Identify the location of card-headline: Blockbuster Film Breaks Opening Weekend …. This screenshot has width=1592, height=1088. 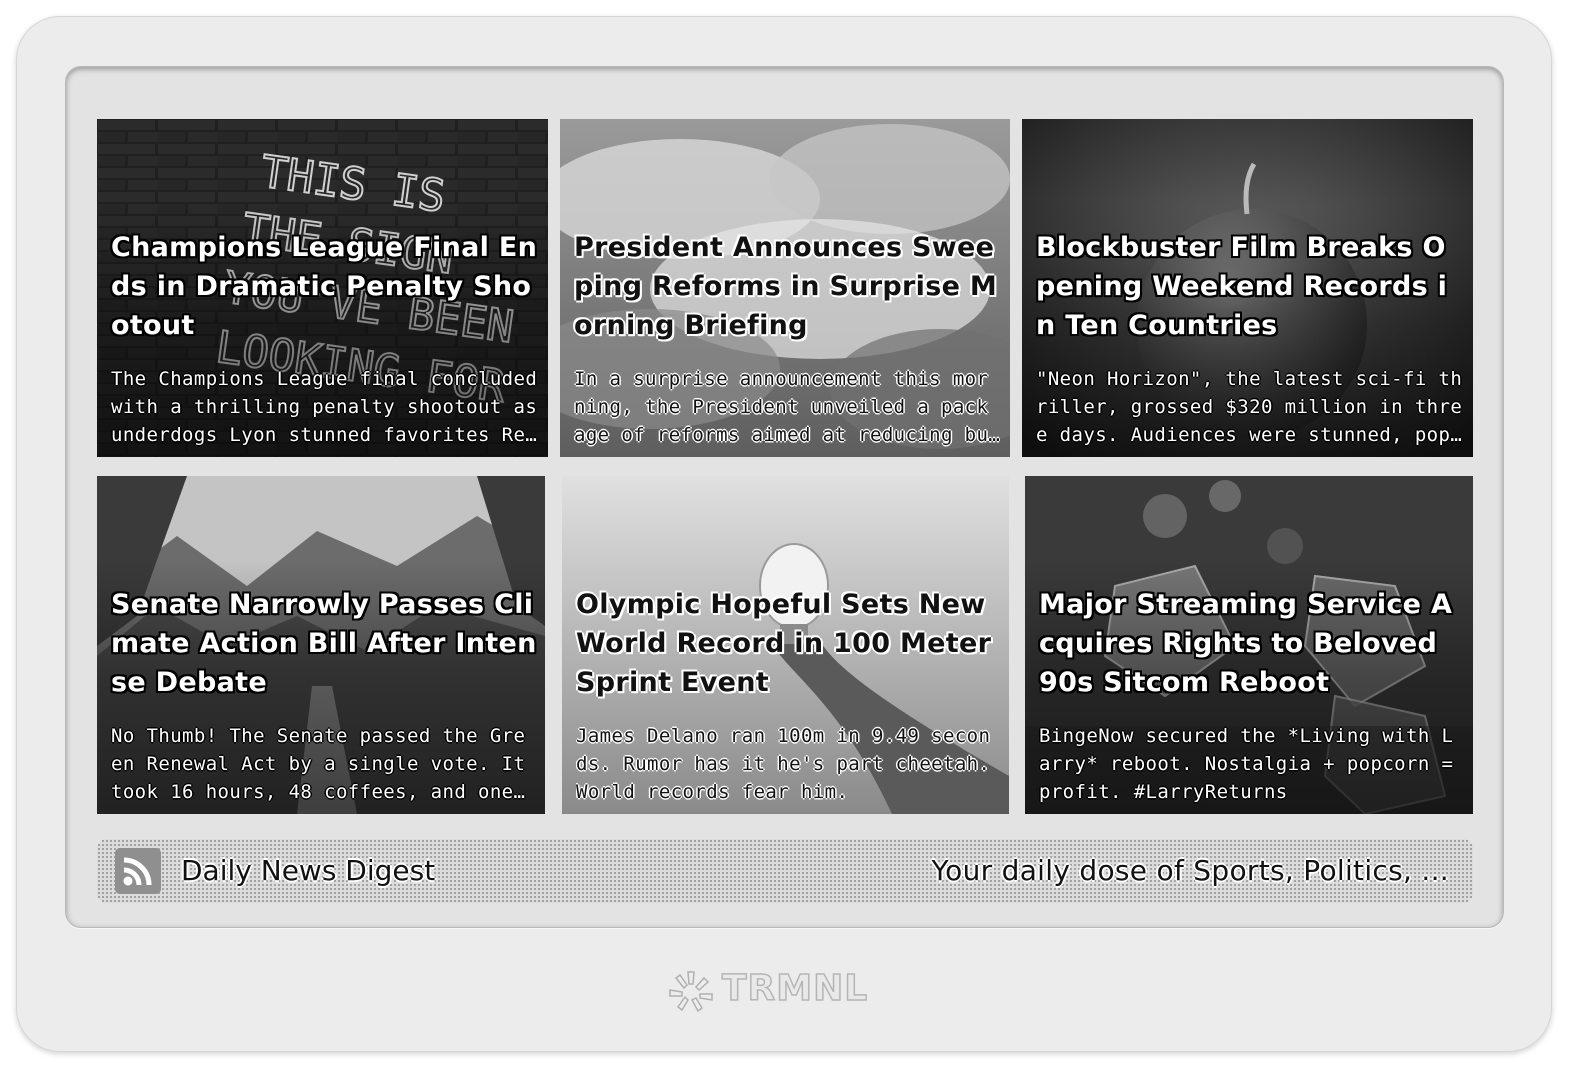
(1242, 286).